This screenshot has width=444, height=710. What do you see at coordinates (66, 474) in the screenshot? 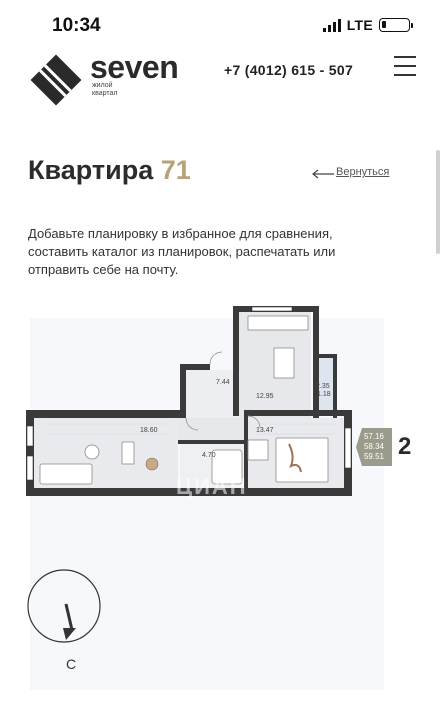
I see `sofa` at bounding box center [66, 474].